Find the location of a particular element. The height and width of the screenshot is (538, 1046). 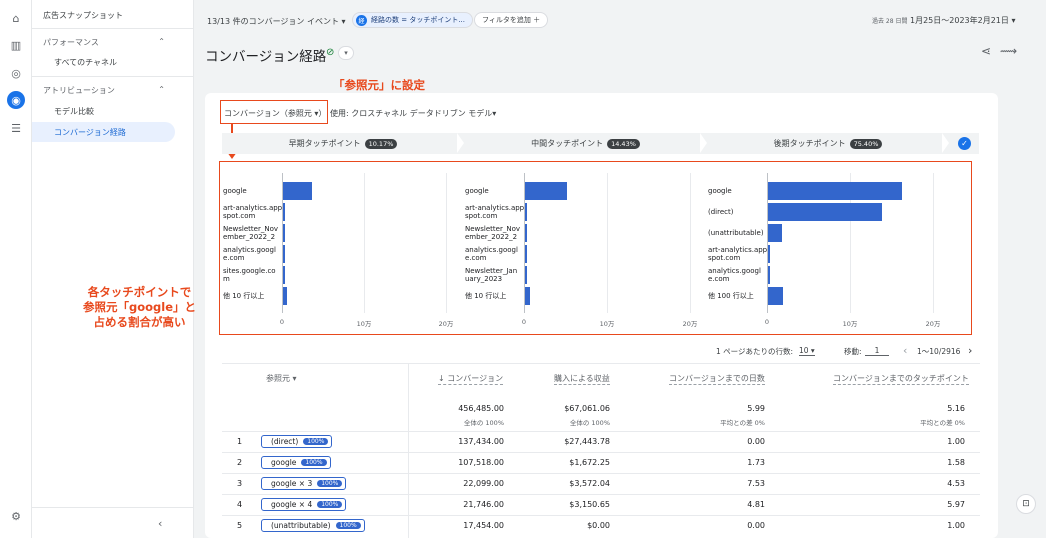

next-page-button: › is located at coordinates (970, 350).